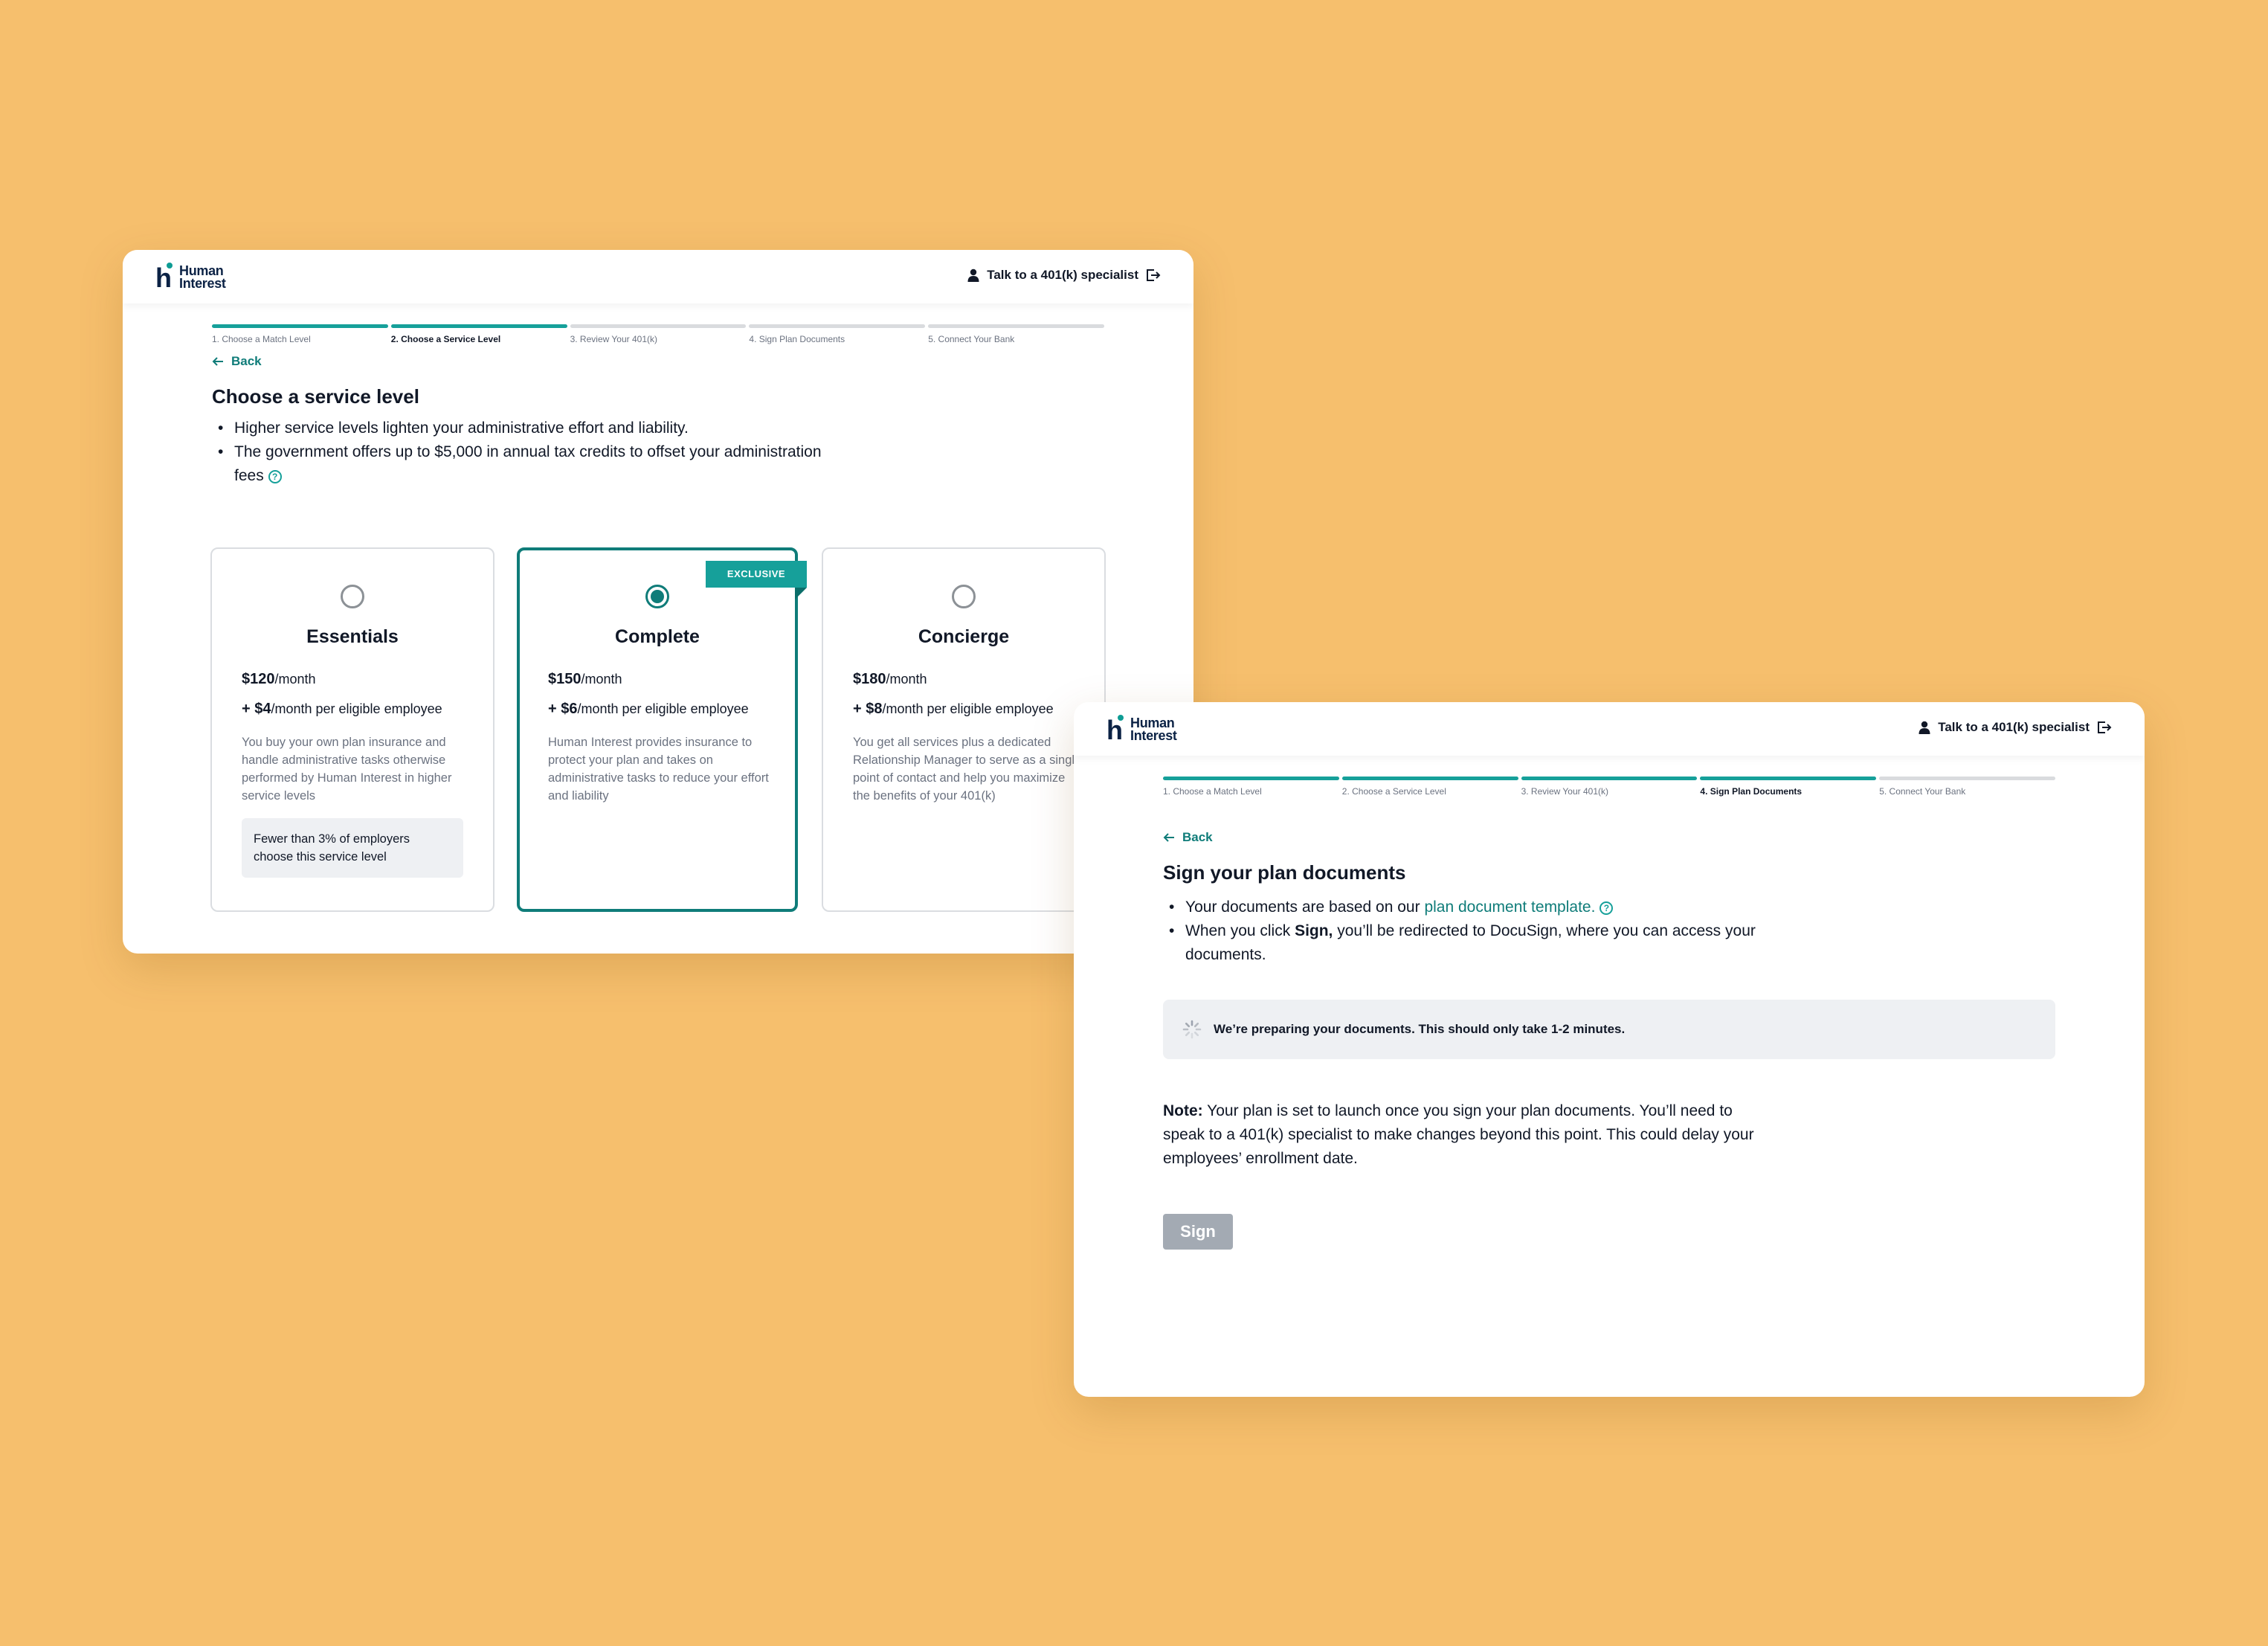 The width and height of the screenshot is (2268, 1646). Describe the element at coordinates (352, 596) in the screenshot. I see `radio-essentials` at that location.